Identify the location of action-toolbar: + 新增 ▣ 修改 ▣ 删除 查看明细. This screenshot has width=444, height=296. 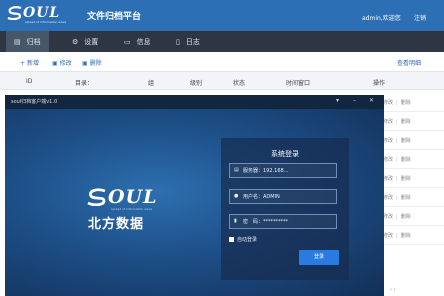
(222, 62).